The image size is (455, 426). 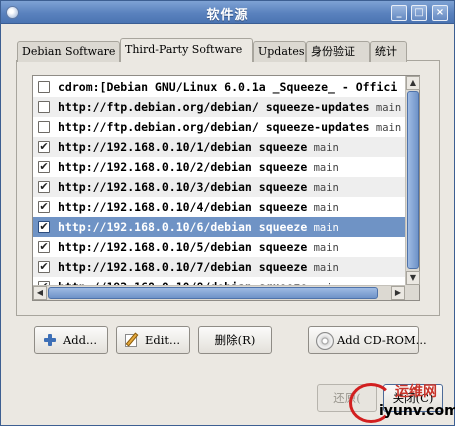 I want to click on close-window-button: ×, so click(x=440, y=13).